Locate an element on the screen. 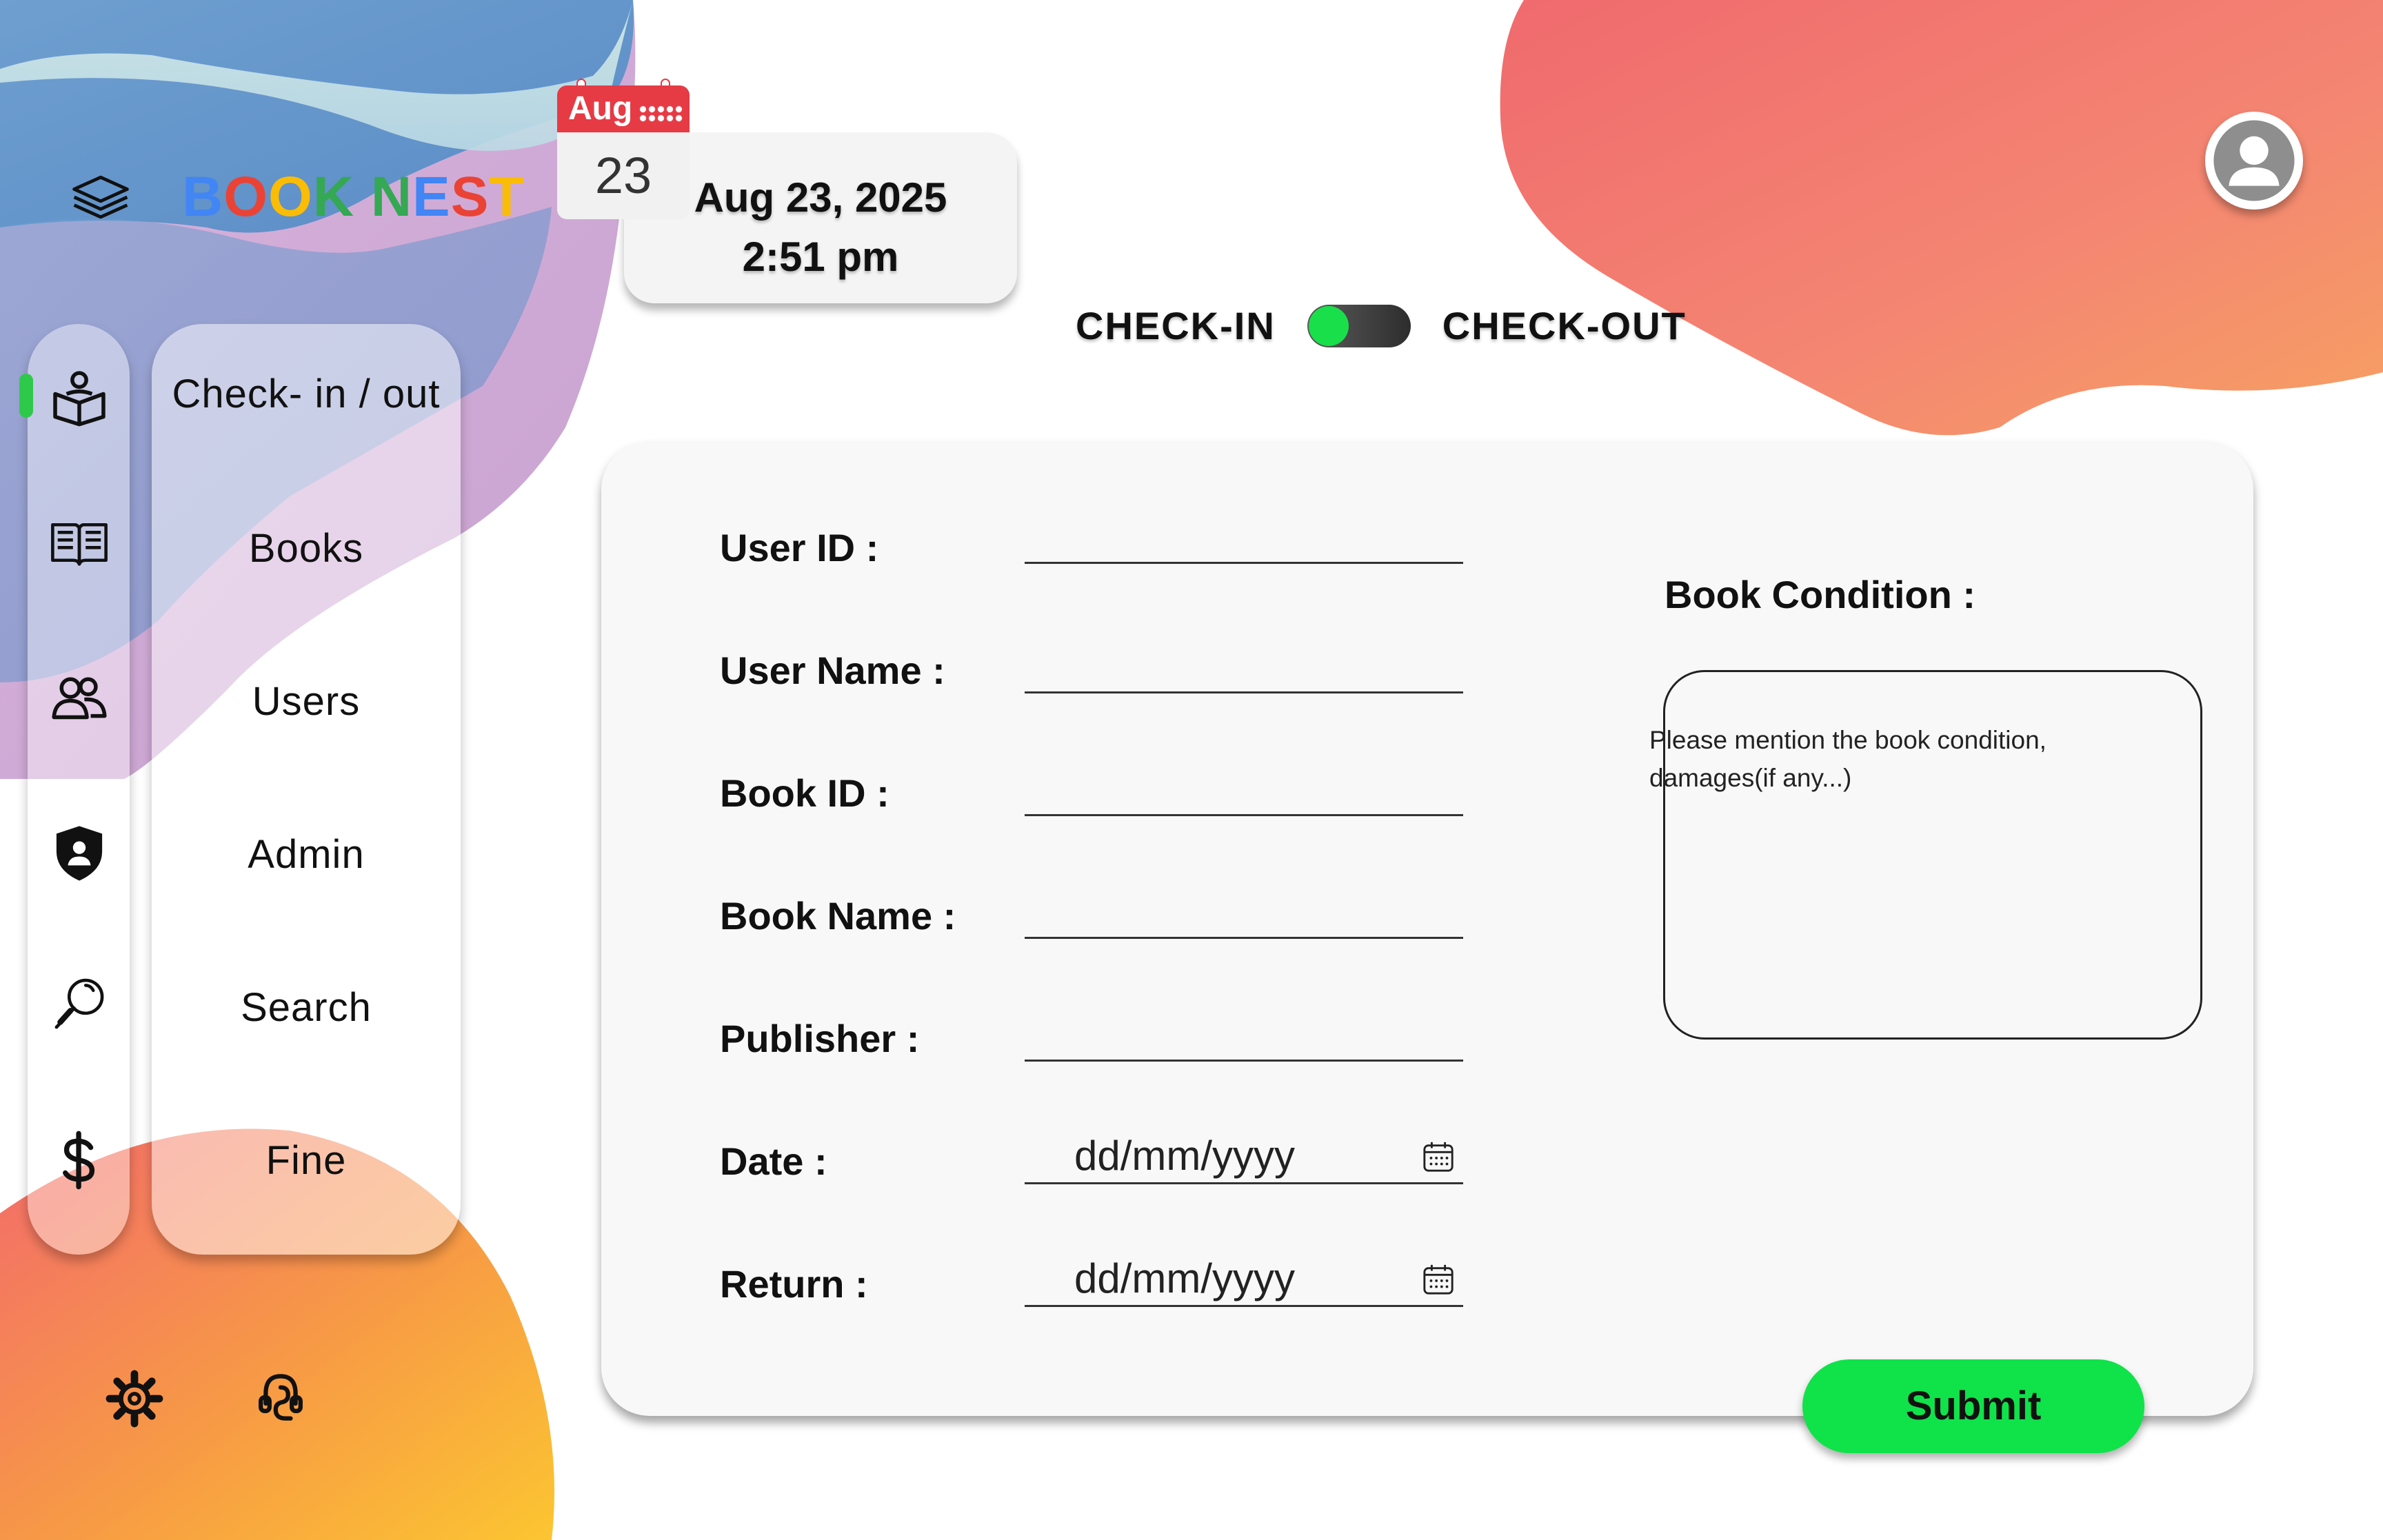 The height and width of the screenshot is (1540, 2383). layers-icon is located at coordinates (100, 197).